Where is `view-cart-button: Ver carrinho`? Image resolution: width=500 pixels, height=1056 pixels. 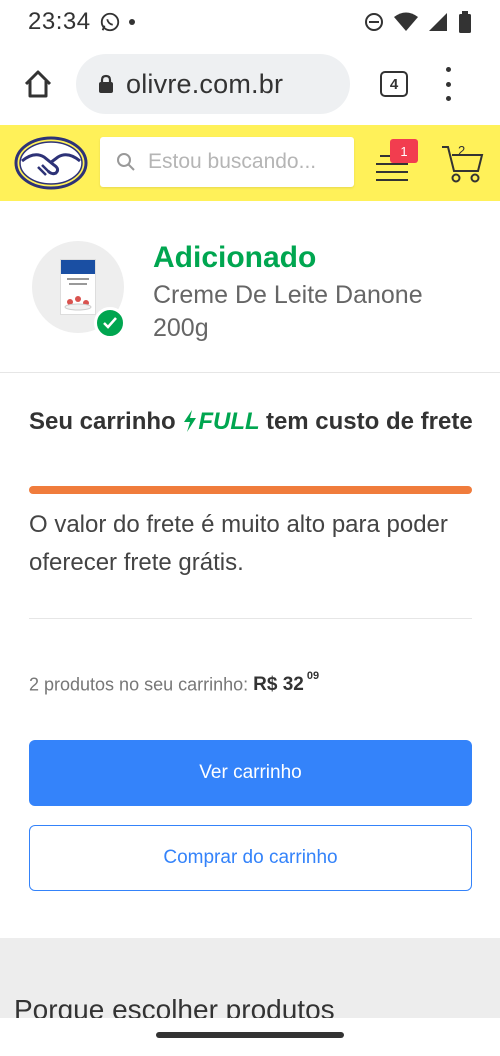 view-cart-button: Ver carrinho is located at coordinates (250, 773).